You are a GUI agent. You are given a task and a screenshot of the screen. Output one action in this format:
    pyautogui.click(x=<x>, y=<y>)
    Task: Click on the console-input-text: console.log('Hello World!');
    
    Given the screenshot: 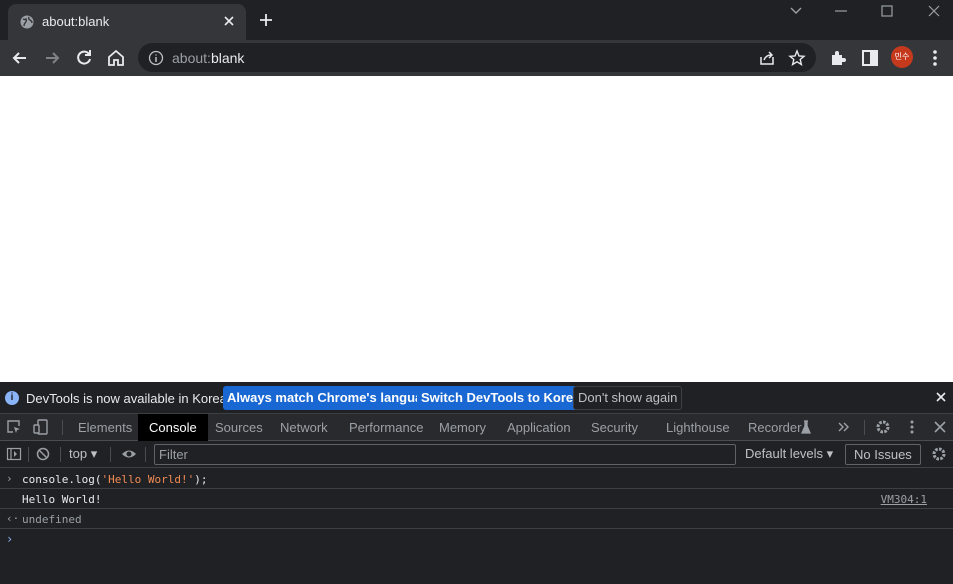 What is the action you would take?
    pyautogui.click(x=115, y=479)
    